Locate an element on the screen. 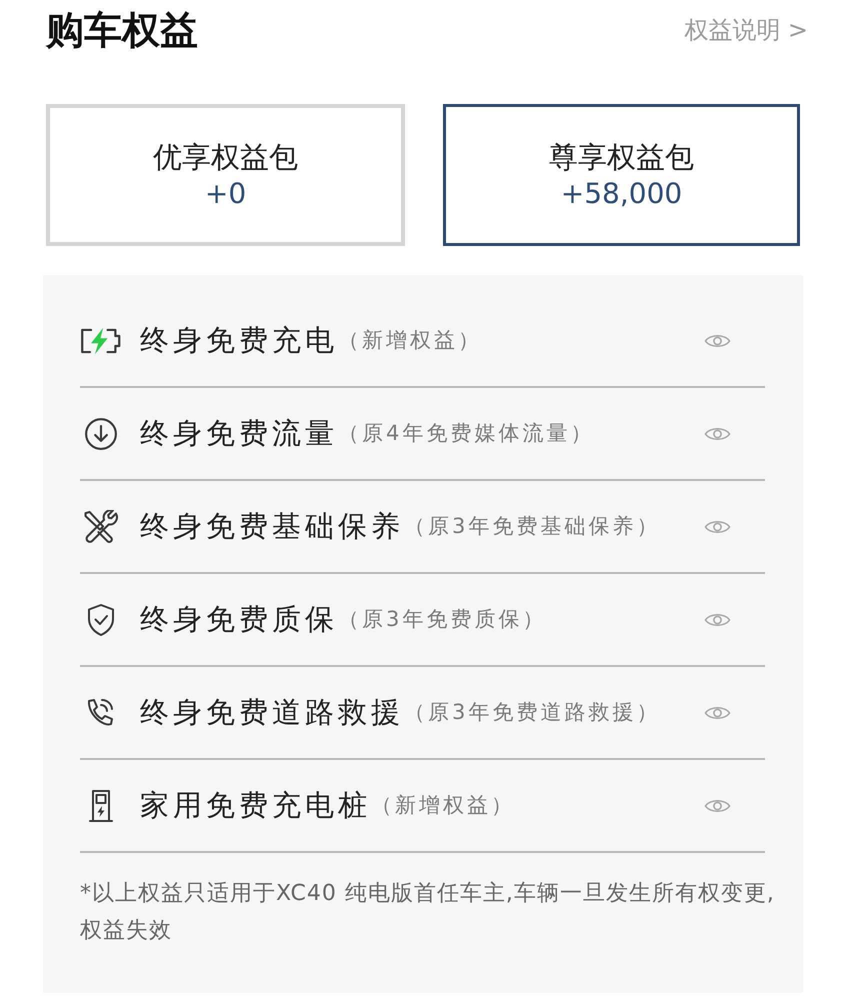  benefit-note: （原4年免费媒体流量） is located at coordinates (466, 433).